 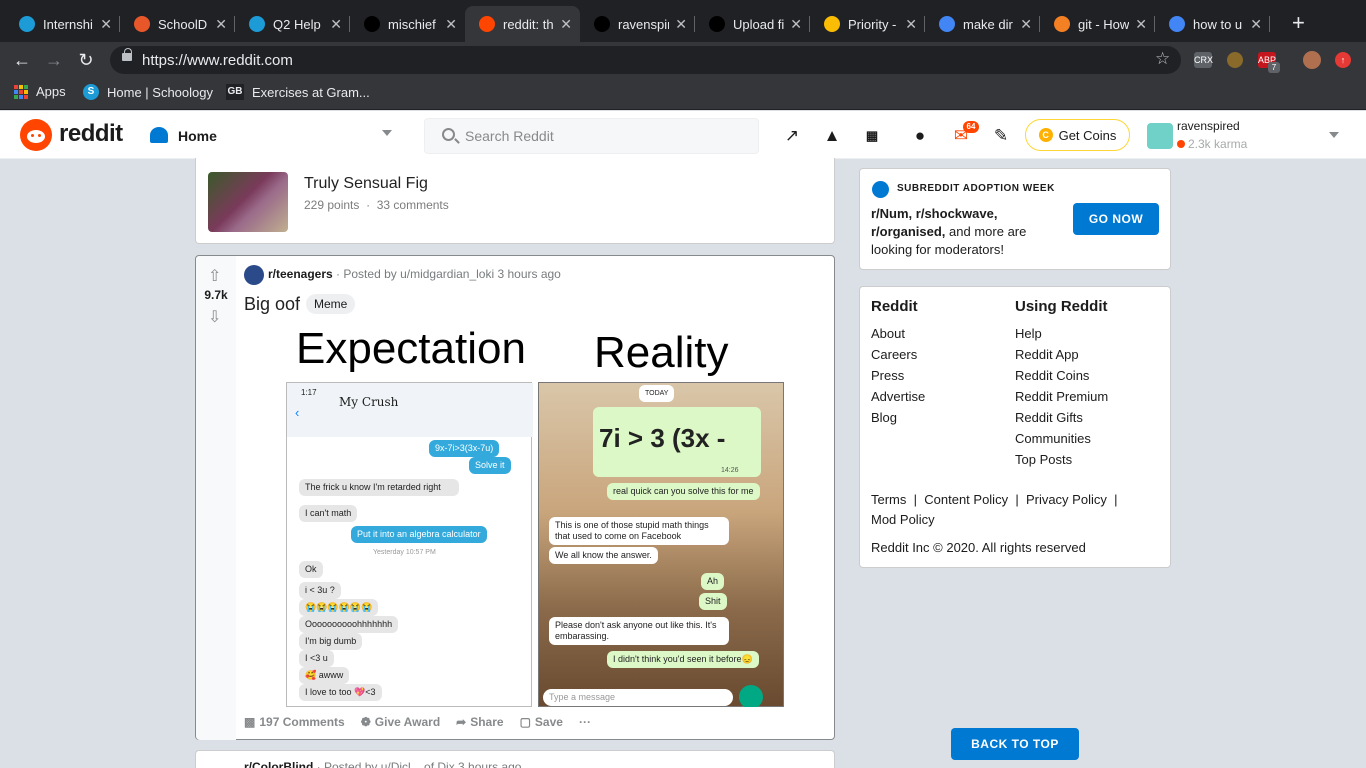 I want to click on upvote-arrow-icon: ⇧, so click(x=214, y=276).